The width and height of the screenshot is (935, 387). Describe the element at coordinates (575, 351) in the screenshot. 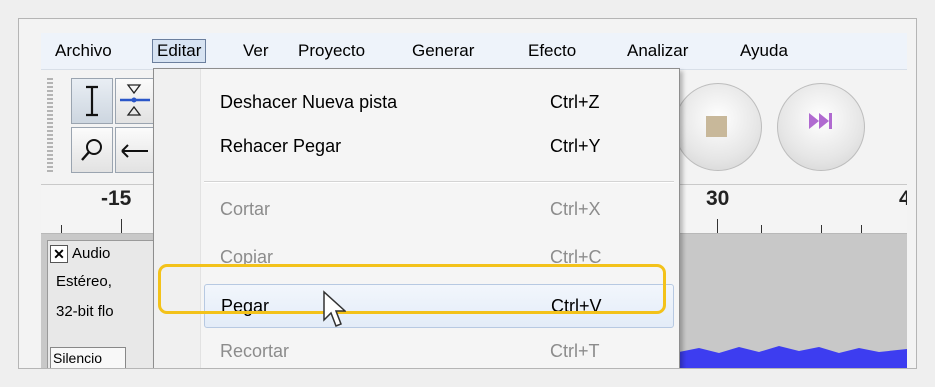

I see `menu-item-shortcut: Ctrl+T` at that location.